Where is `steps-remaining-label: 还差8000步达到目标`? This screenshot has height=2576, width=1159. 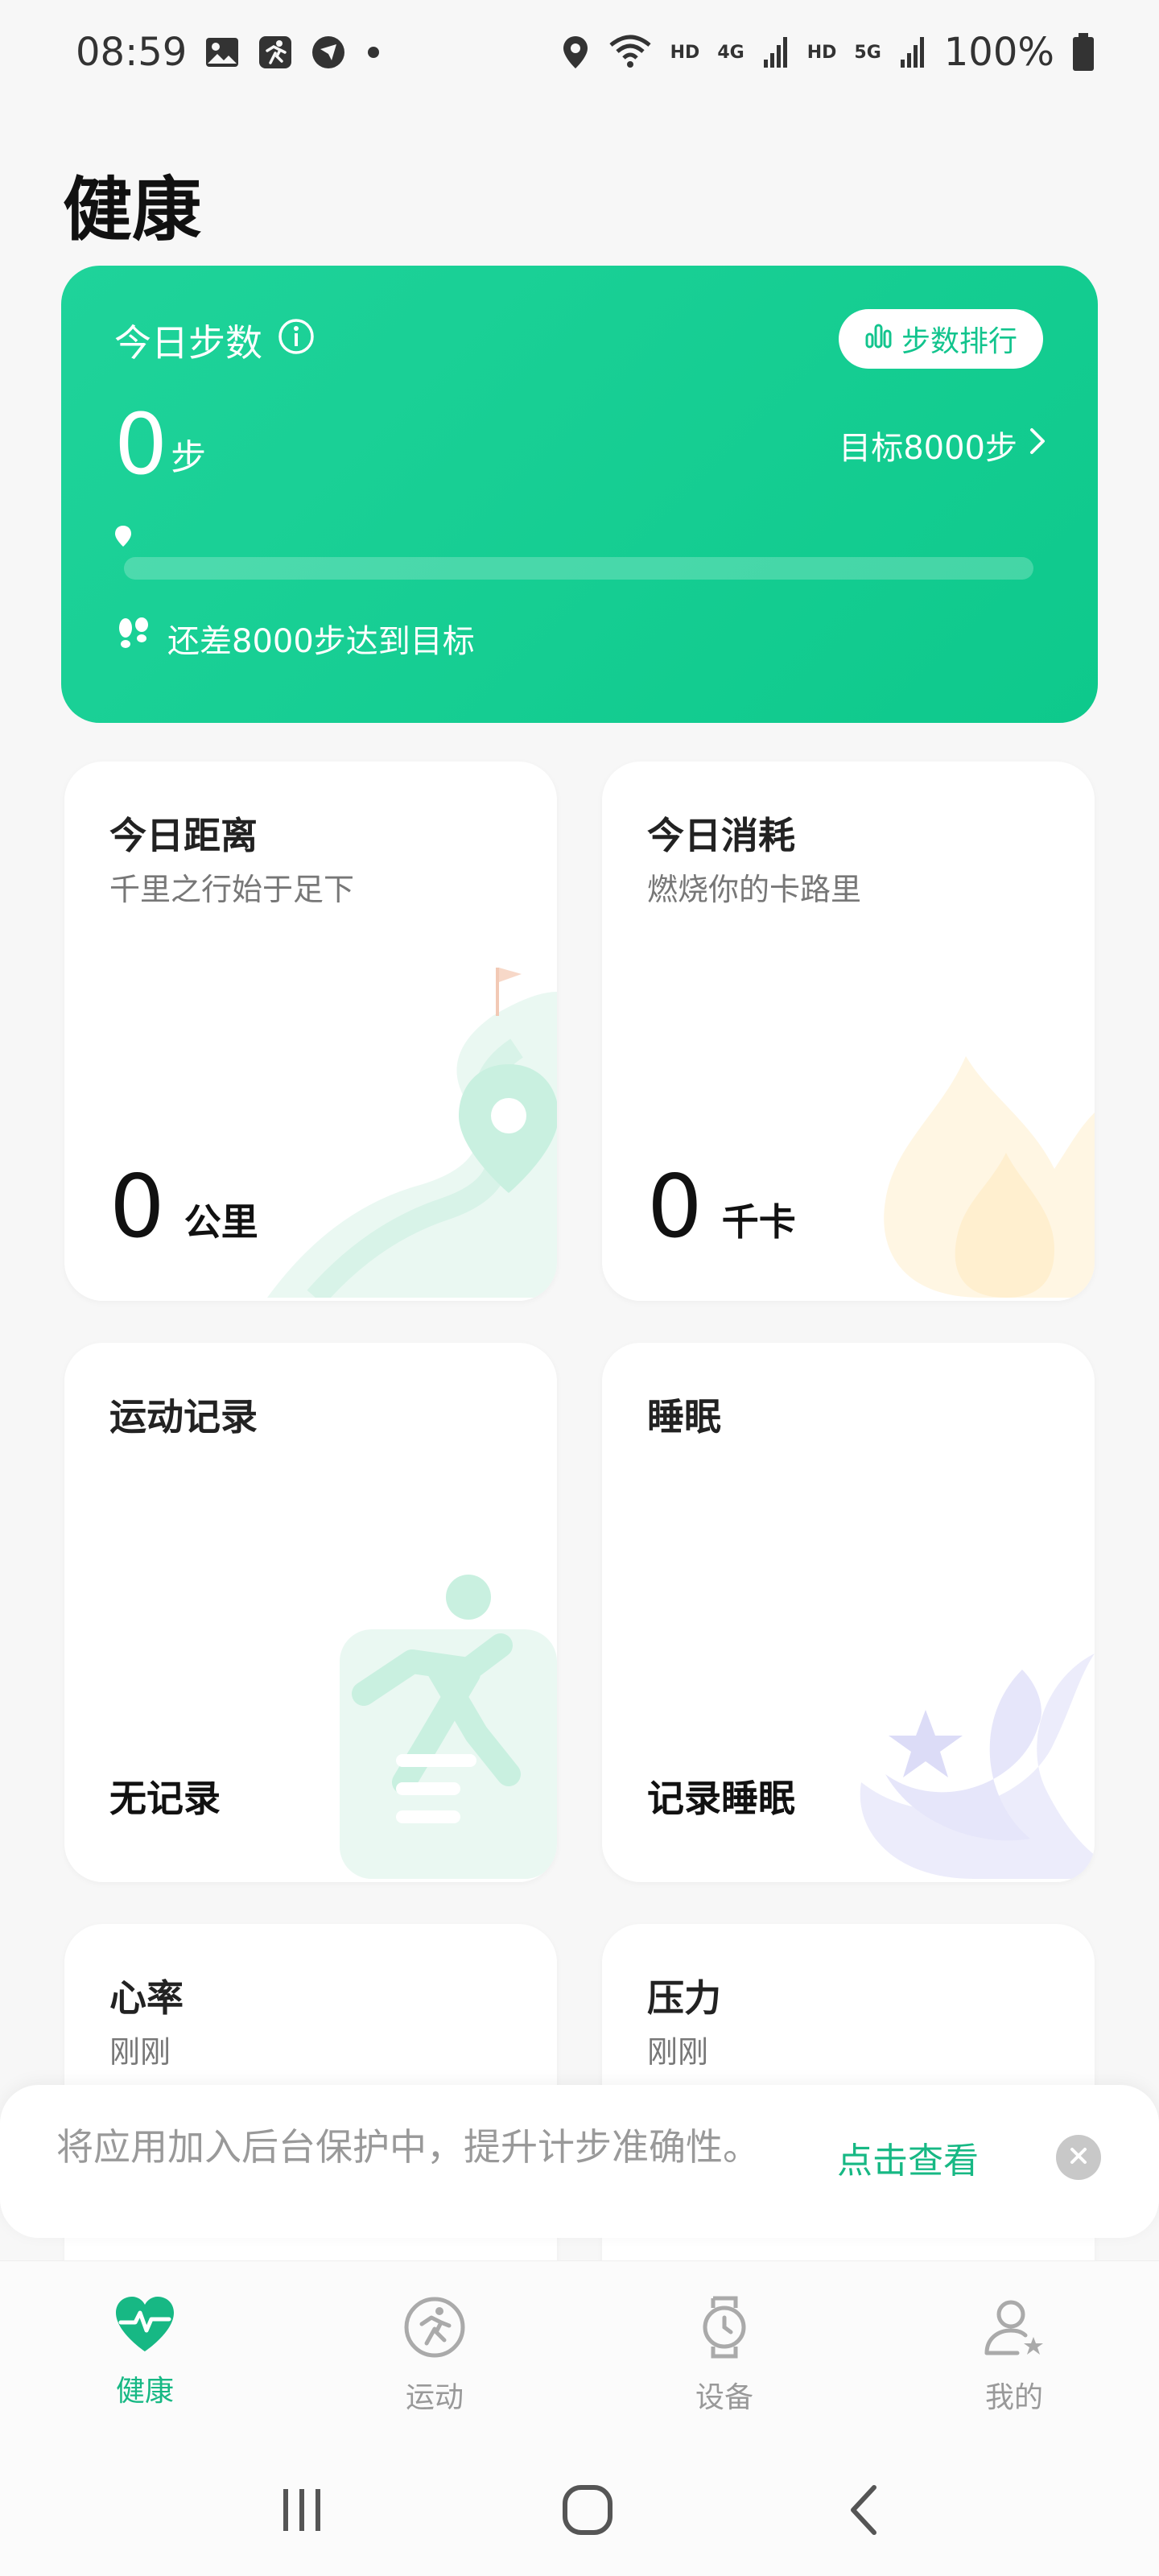
steps-remaining-label: 还差8000步达到目标 is located at coordinates (321, 641).